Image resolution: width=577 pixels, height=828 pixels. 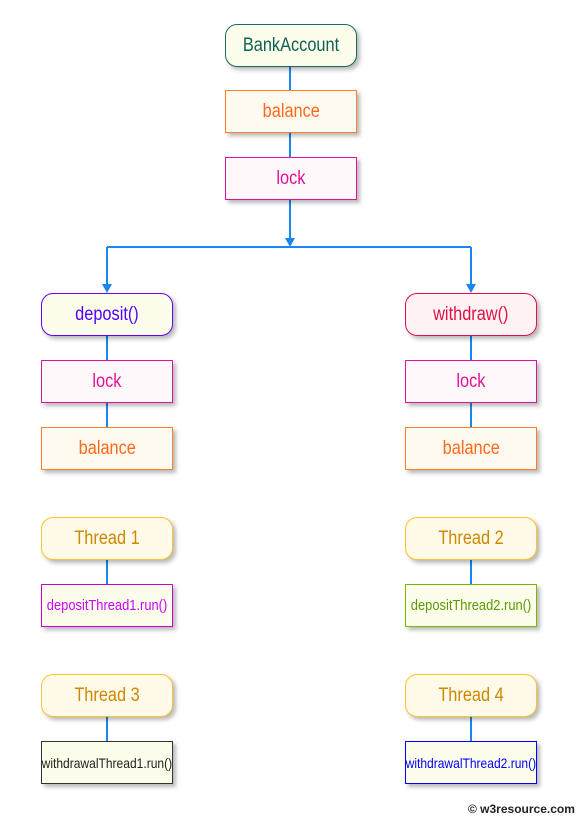 I want to click on node-balance: balance, so click(x=291, y=111).